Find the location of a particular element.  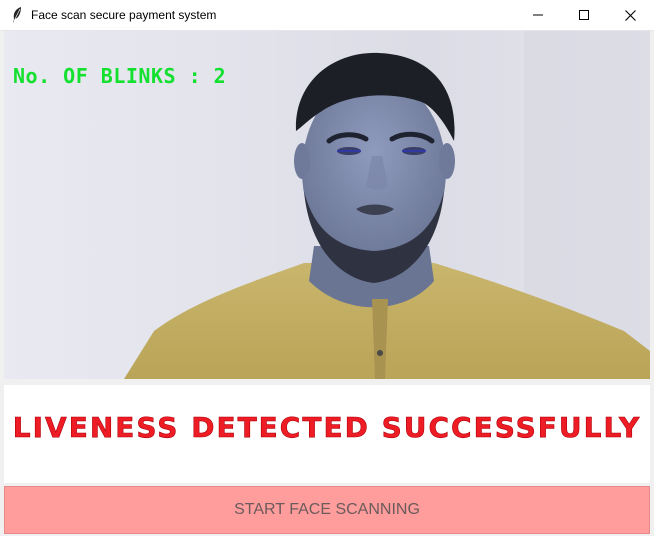

maximize-button is located at coordinates (584, 15).